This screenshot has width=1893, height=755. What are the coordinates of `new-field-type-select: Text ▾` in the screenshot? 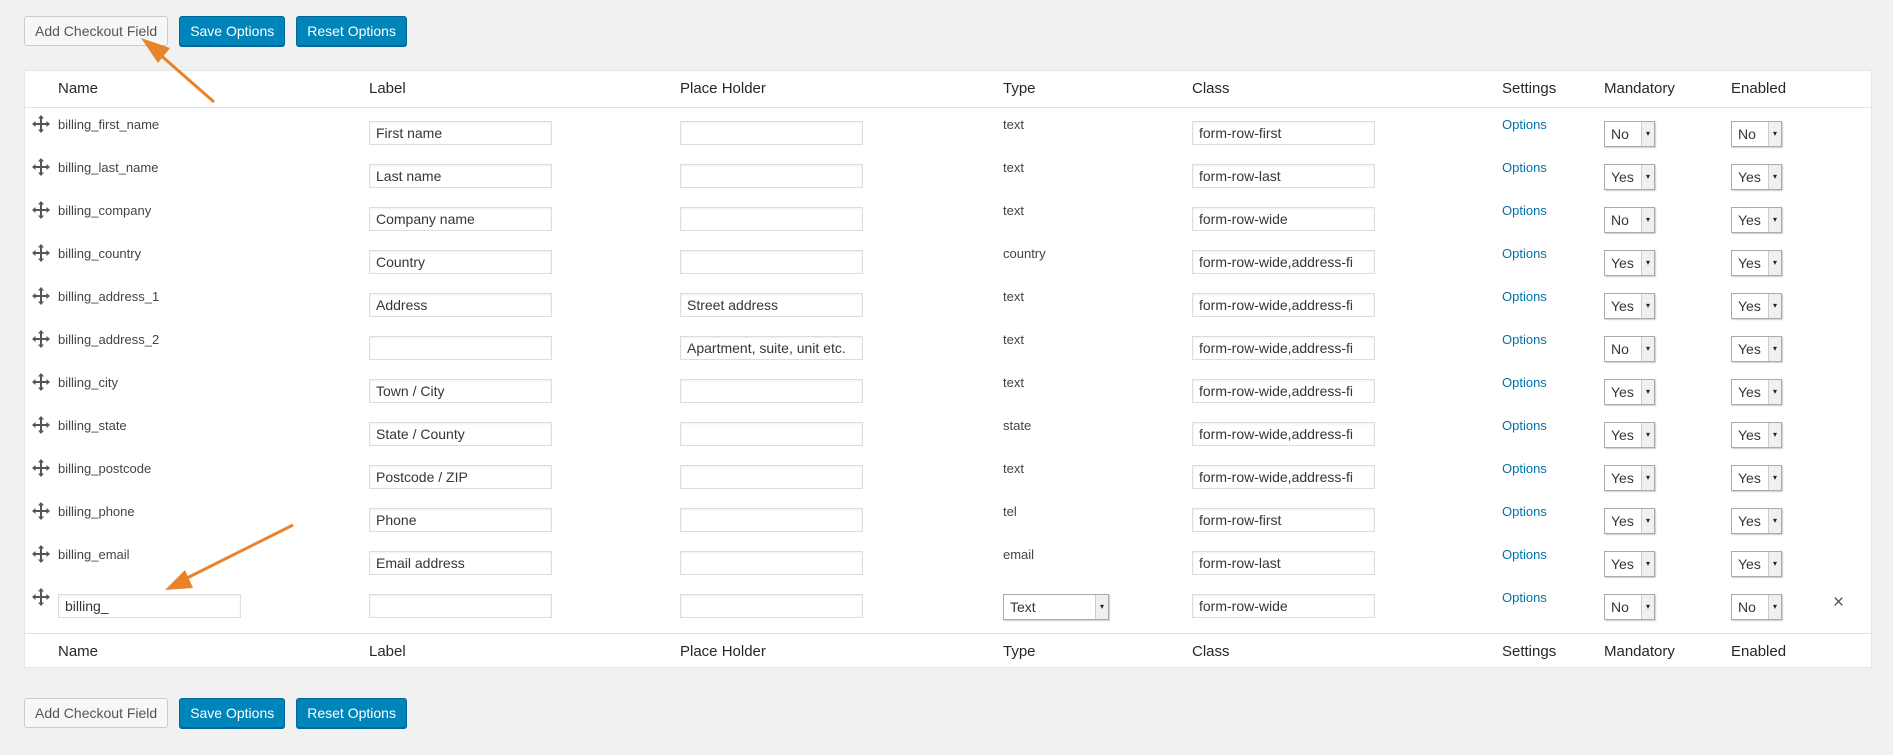 It's located at (1056, 607).